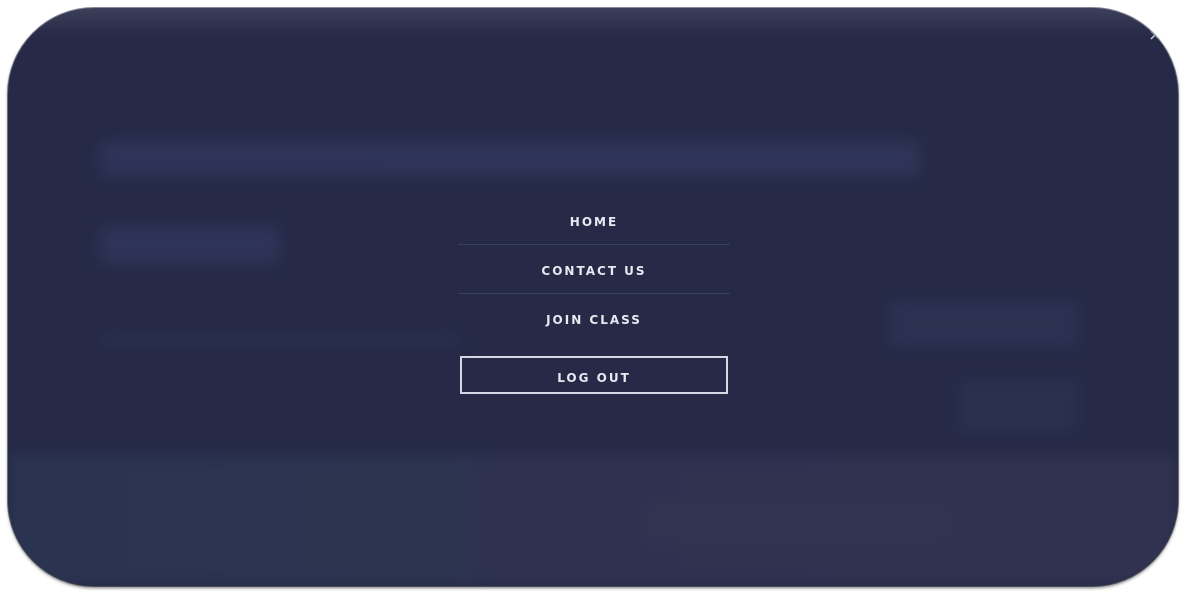 The height and width of the screenshot is (592, 1188). Describe the element at coordinates (1155, 35) in the screenshot. I see `close-icon` at that location.